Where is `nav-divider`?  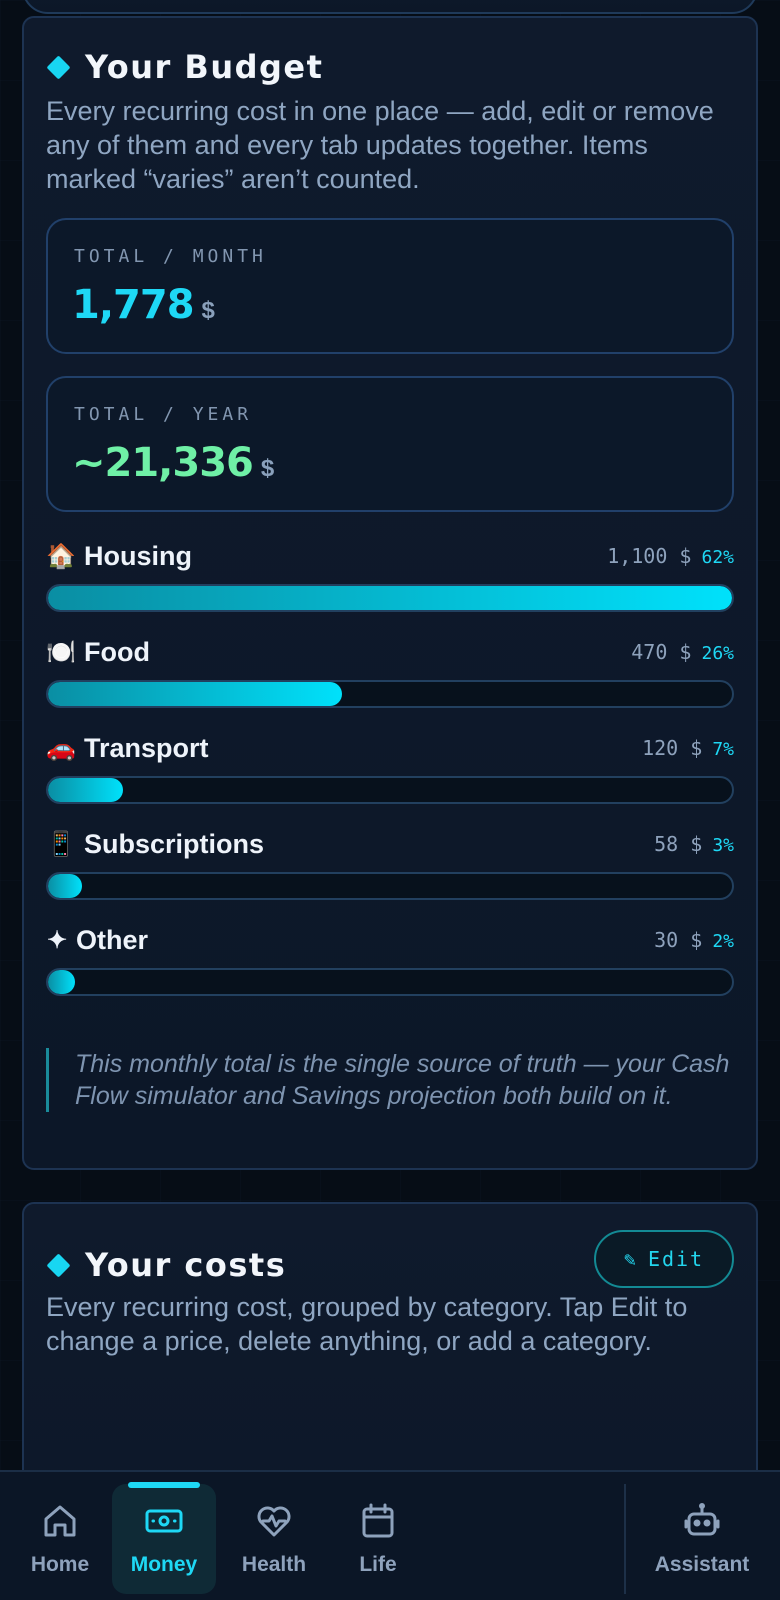
nav-divider is located at coordinates (625, 1539).